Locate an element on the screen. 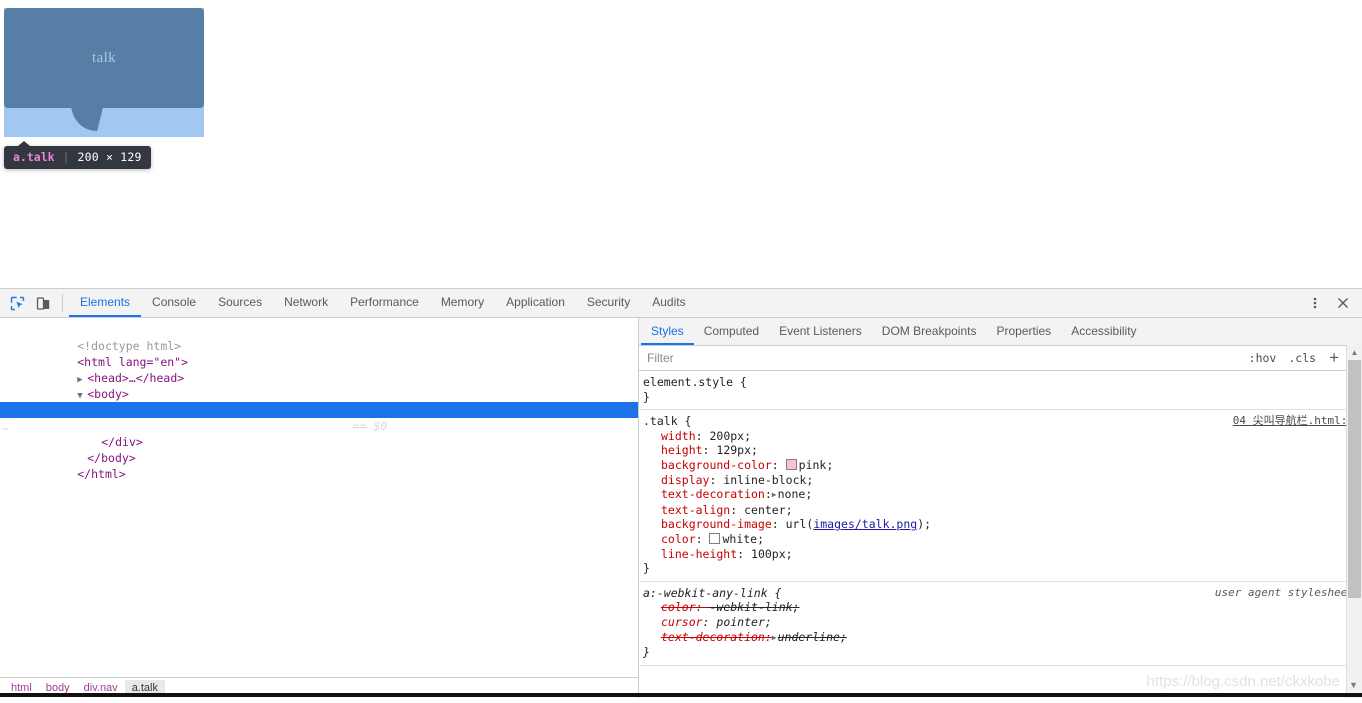 The image size is (1362, 703). decl-line-height-prop: line-height is located at coordinates (699, 554).